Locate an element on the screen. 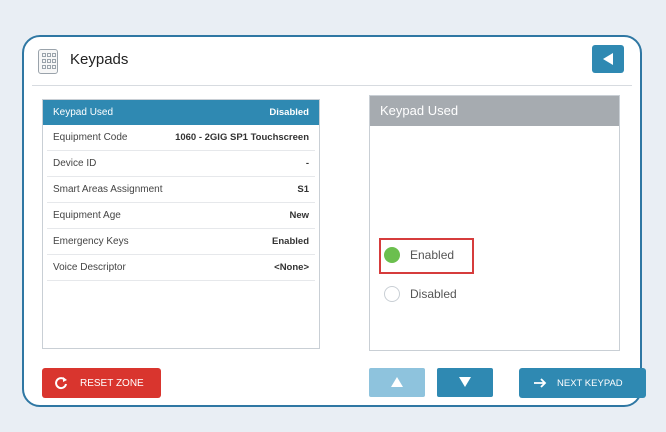 This screenshot has height=432, width=666. list-item-label: Keypad Used is located at coordinates (83, 112).